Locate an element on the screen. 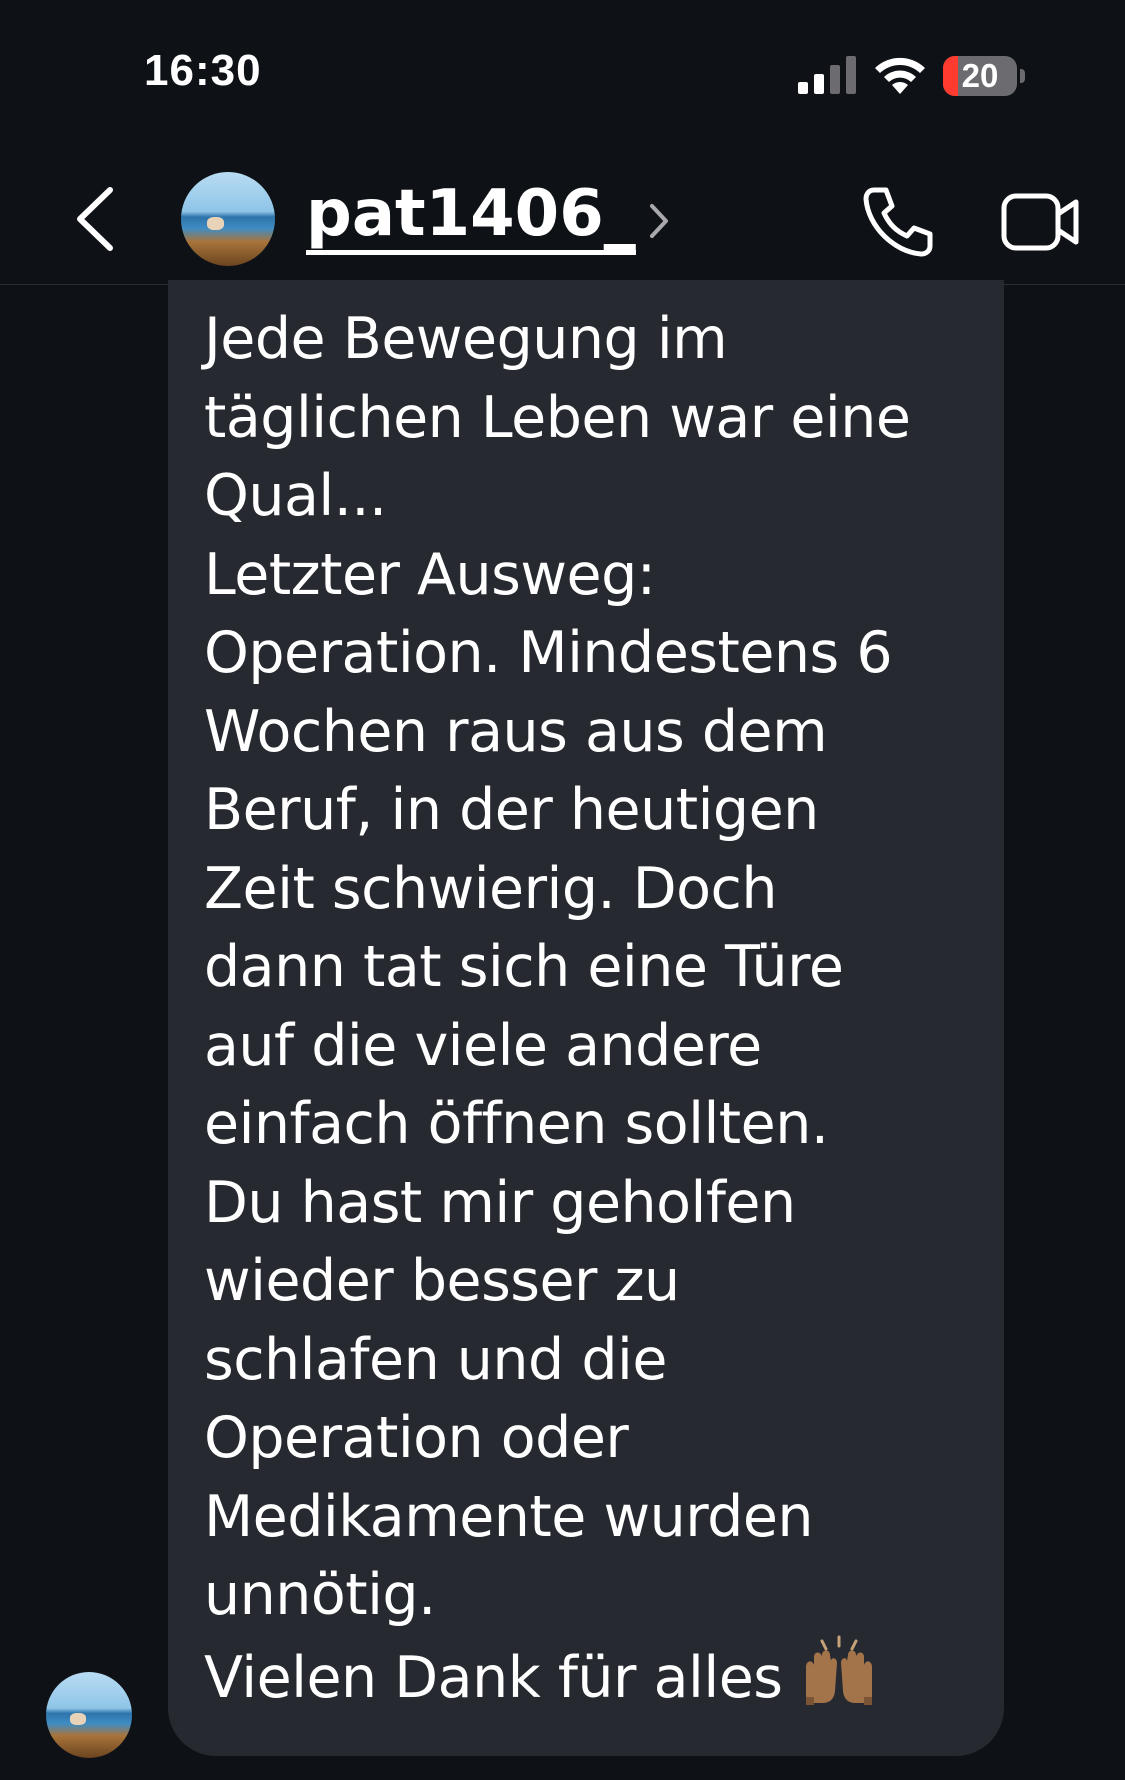 The width and height of the screenshot is (1125, 1780). username: pat1406_ is located at coordinates (471, 216).